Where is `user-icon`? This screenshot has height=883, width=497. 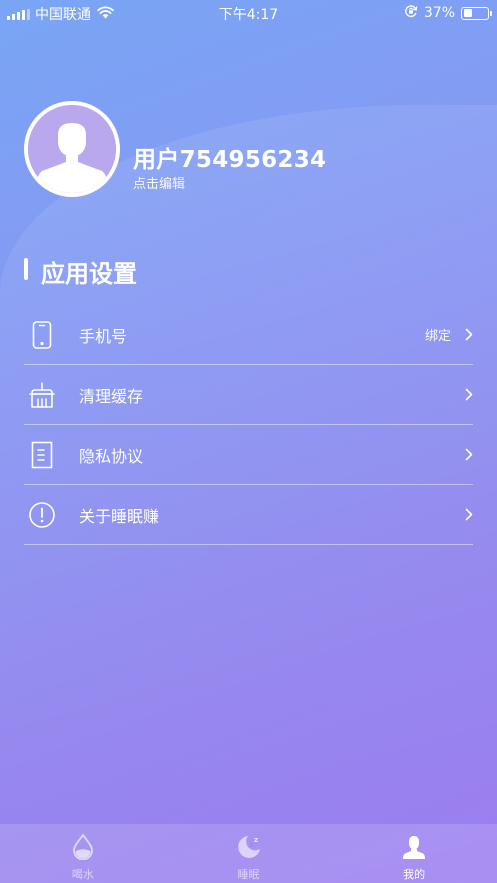
user-icon is located at coordinates (414, 847).